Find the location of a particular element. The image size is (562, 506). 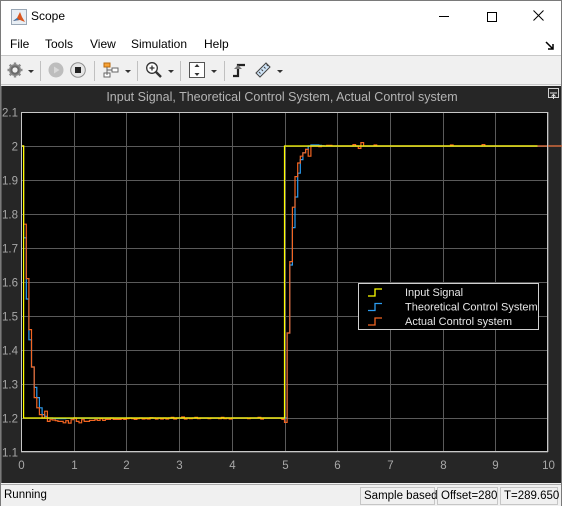

y-tick-label: 1.2 is located at coordinates (10, 420).